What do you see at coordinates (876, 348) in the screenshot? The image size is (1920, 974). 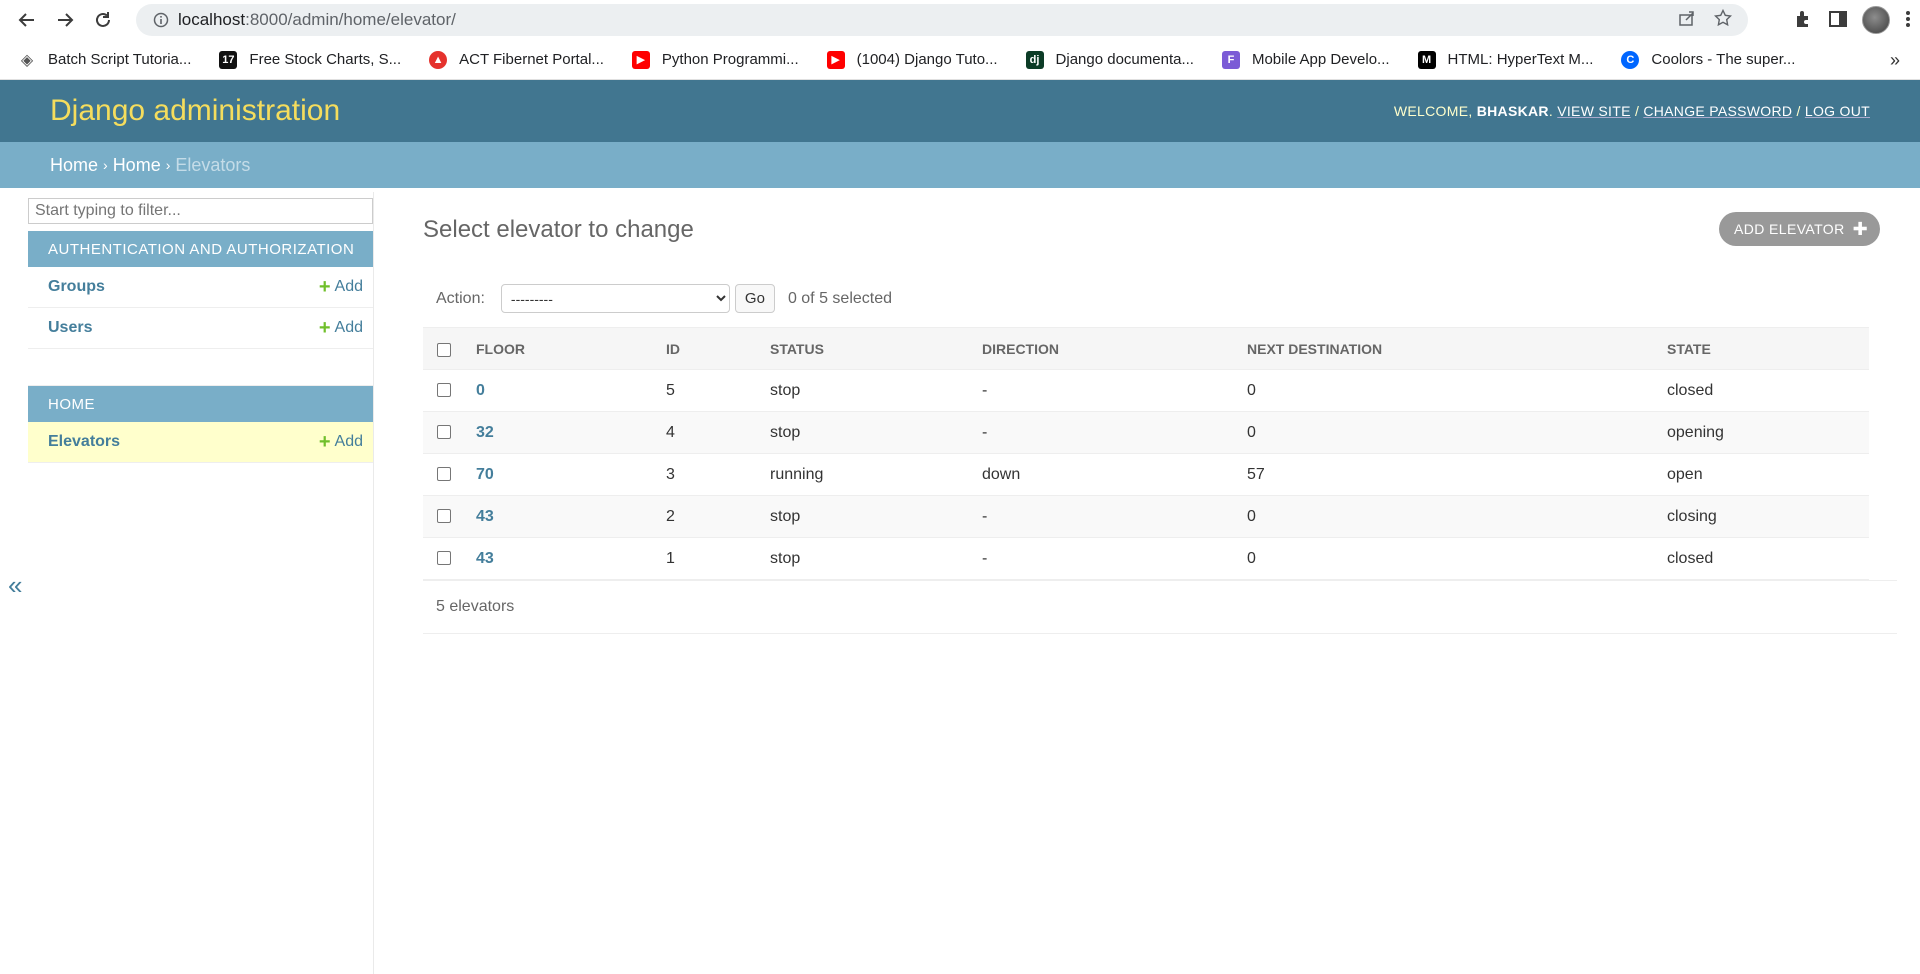 I see `column-header-status: Status` at bounding box center [876, 348].